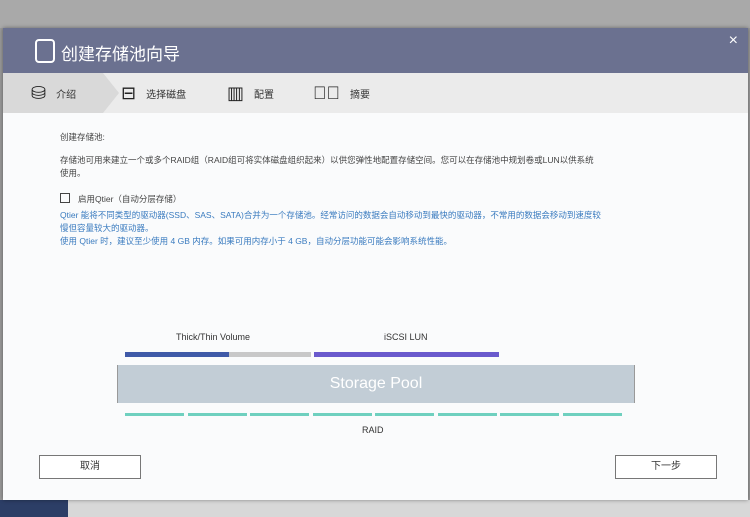 This screenshot has width=750, height=517. What do you see at coordinates (666, 467) in the screenshot?
I see `next-button: 下一步` at bounding box center [666, 467].